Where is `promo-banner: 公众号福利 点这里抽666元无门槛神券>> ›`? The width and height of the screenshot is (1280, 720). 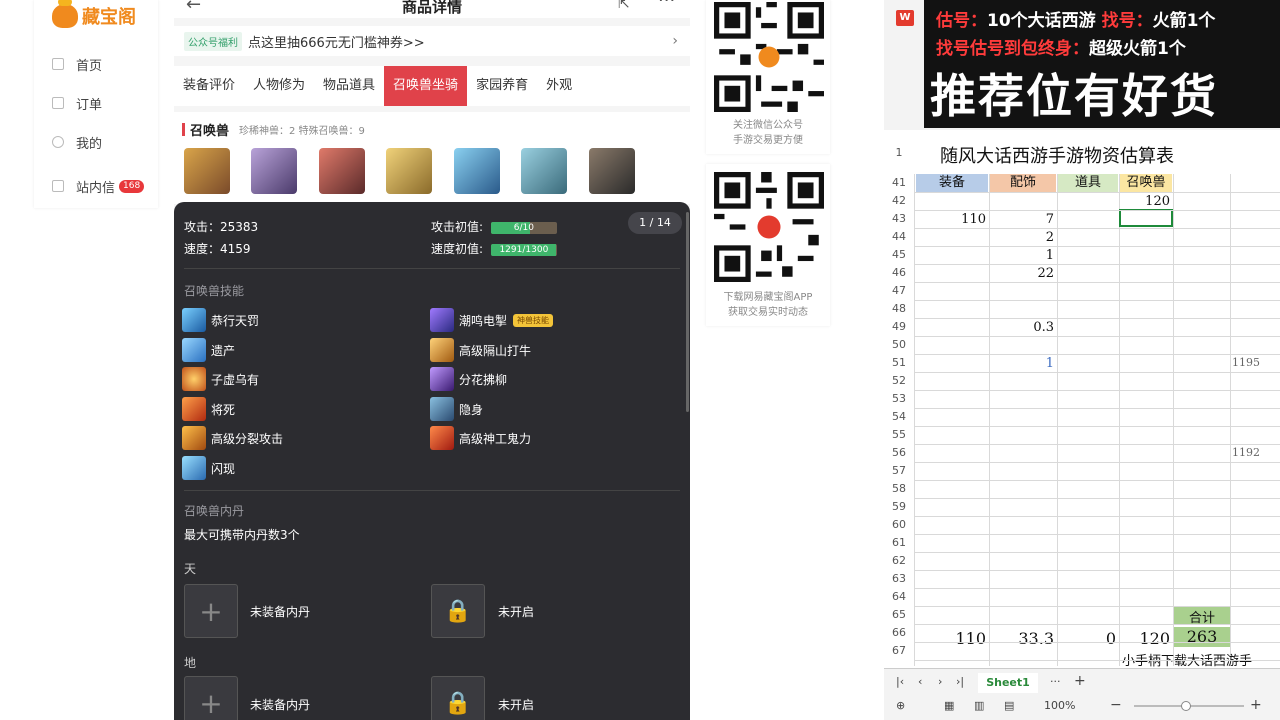 promo-banner: 公众号福利 点这里抽666元无门槛神券>> › is located at coordinates (432, 41).